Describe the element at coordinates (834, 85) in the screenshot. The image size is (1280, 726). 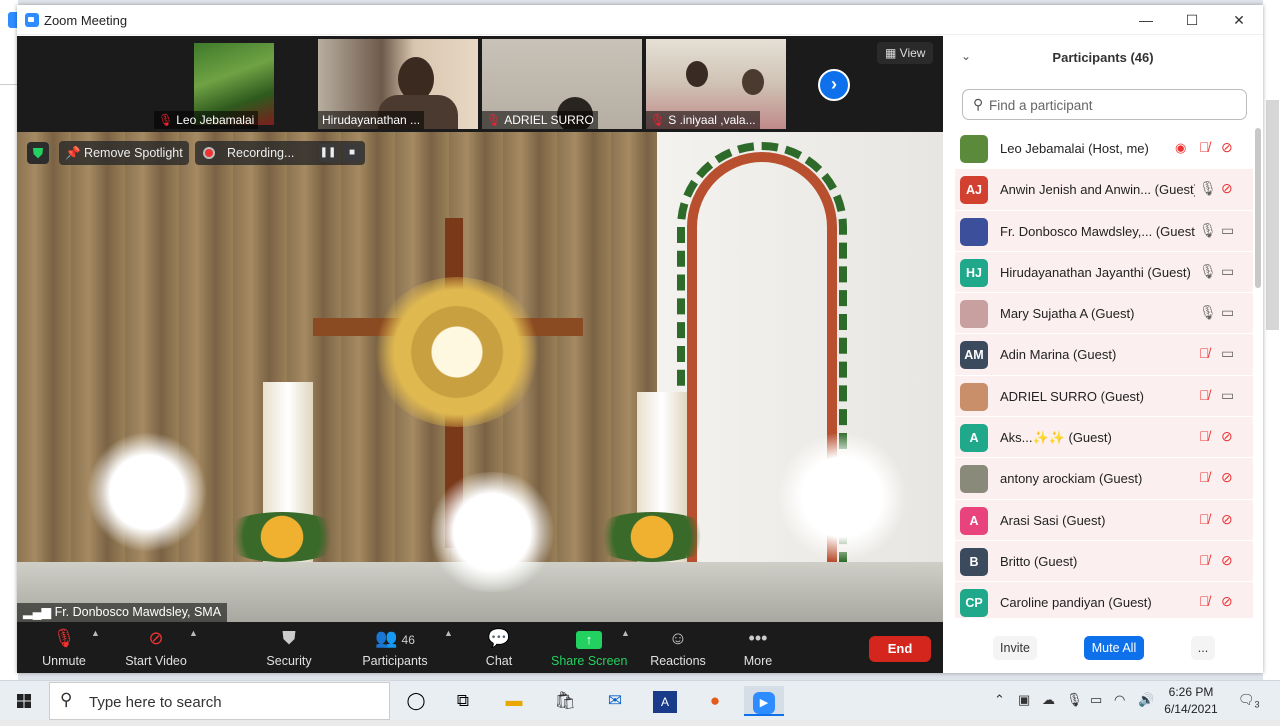
I see `next-page-button: ›` at that location.